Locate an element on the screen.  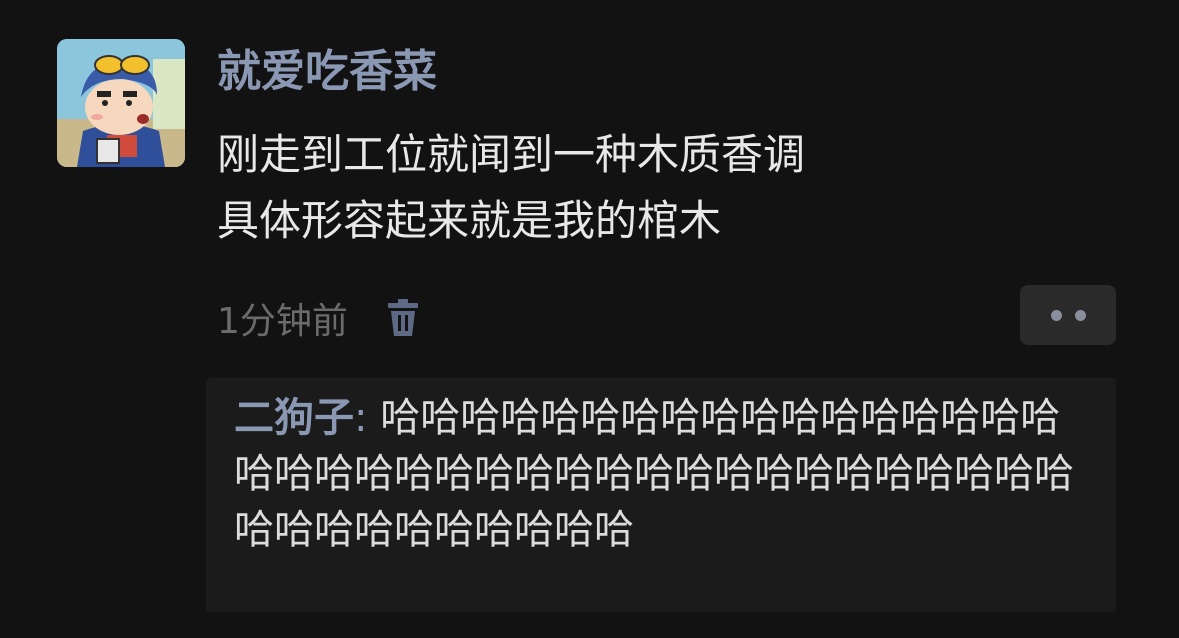
avatar-cartoon-icon is located at coordinates (121, 103).